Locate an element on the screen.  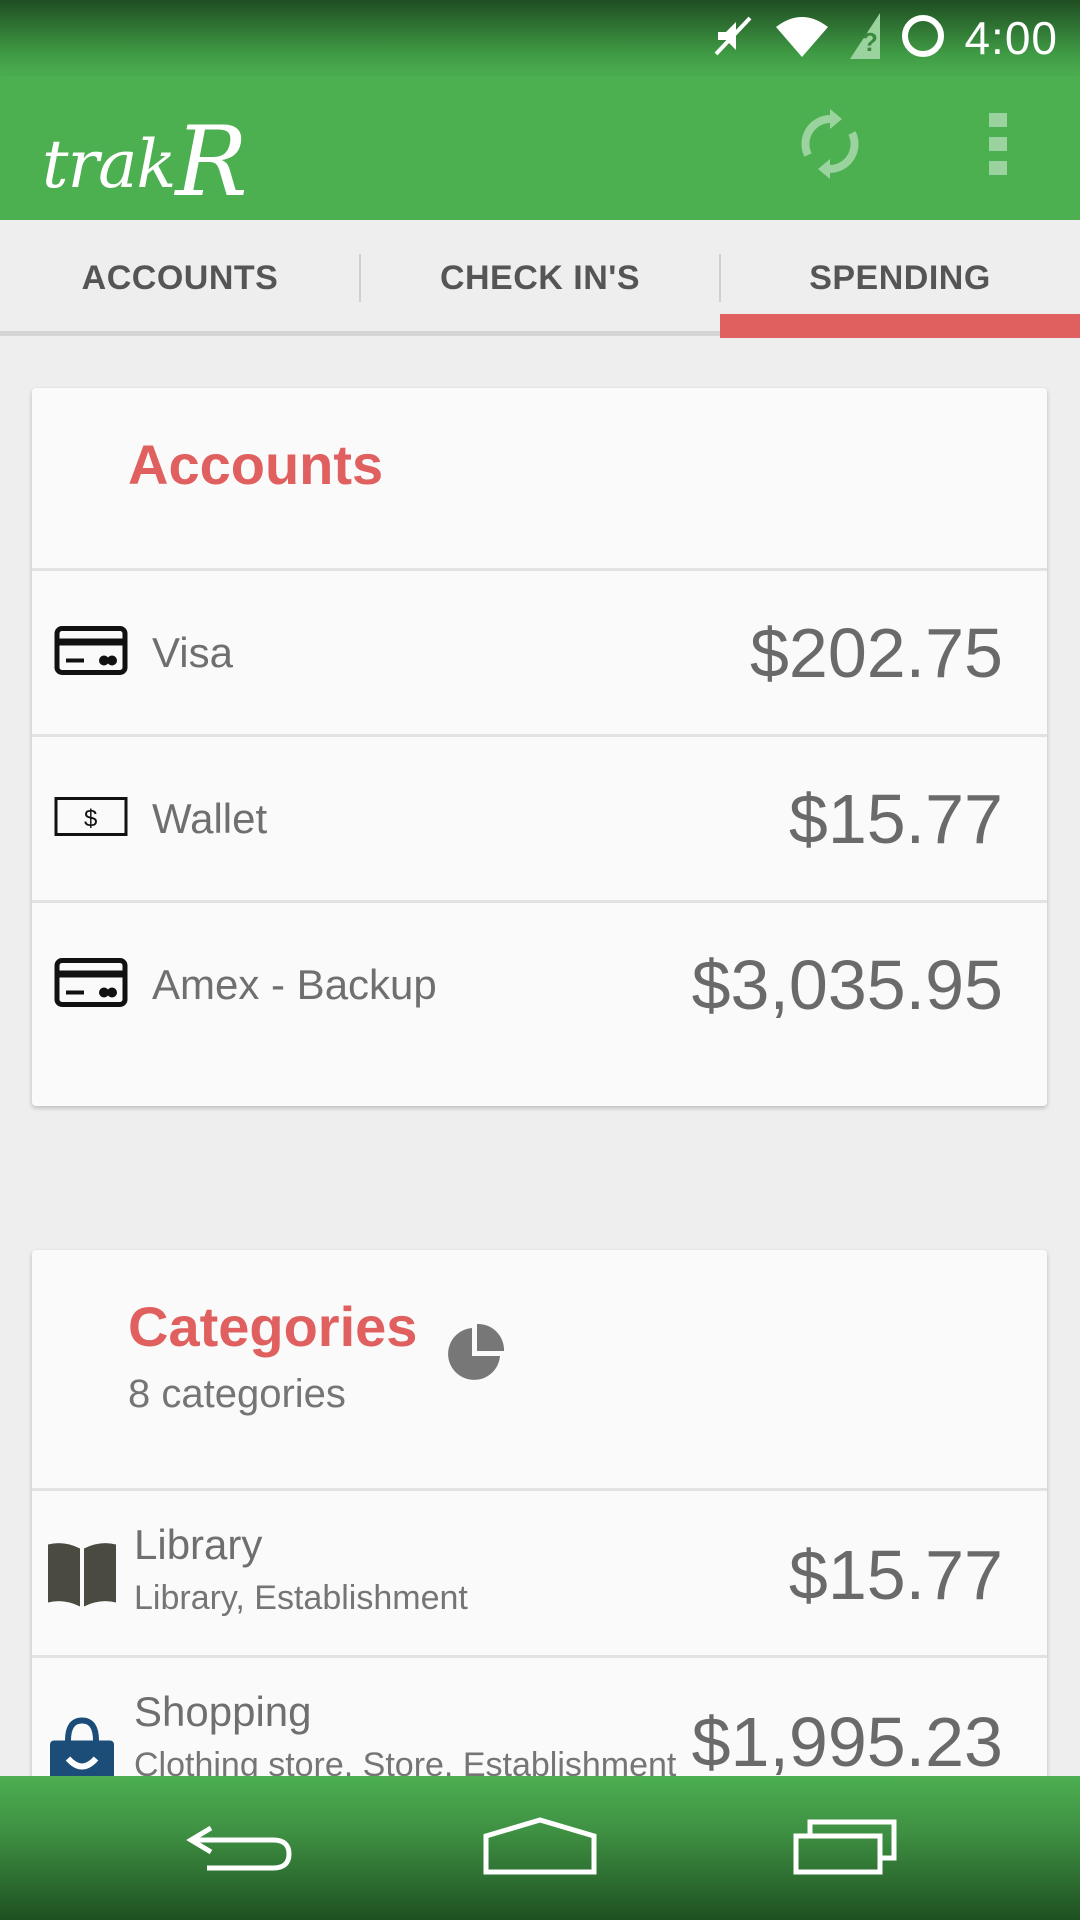
status-bar: ? 4:00 is located at coordinates (540, 38).